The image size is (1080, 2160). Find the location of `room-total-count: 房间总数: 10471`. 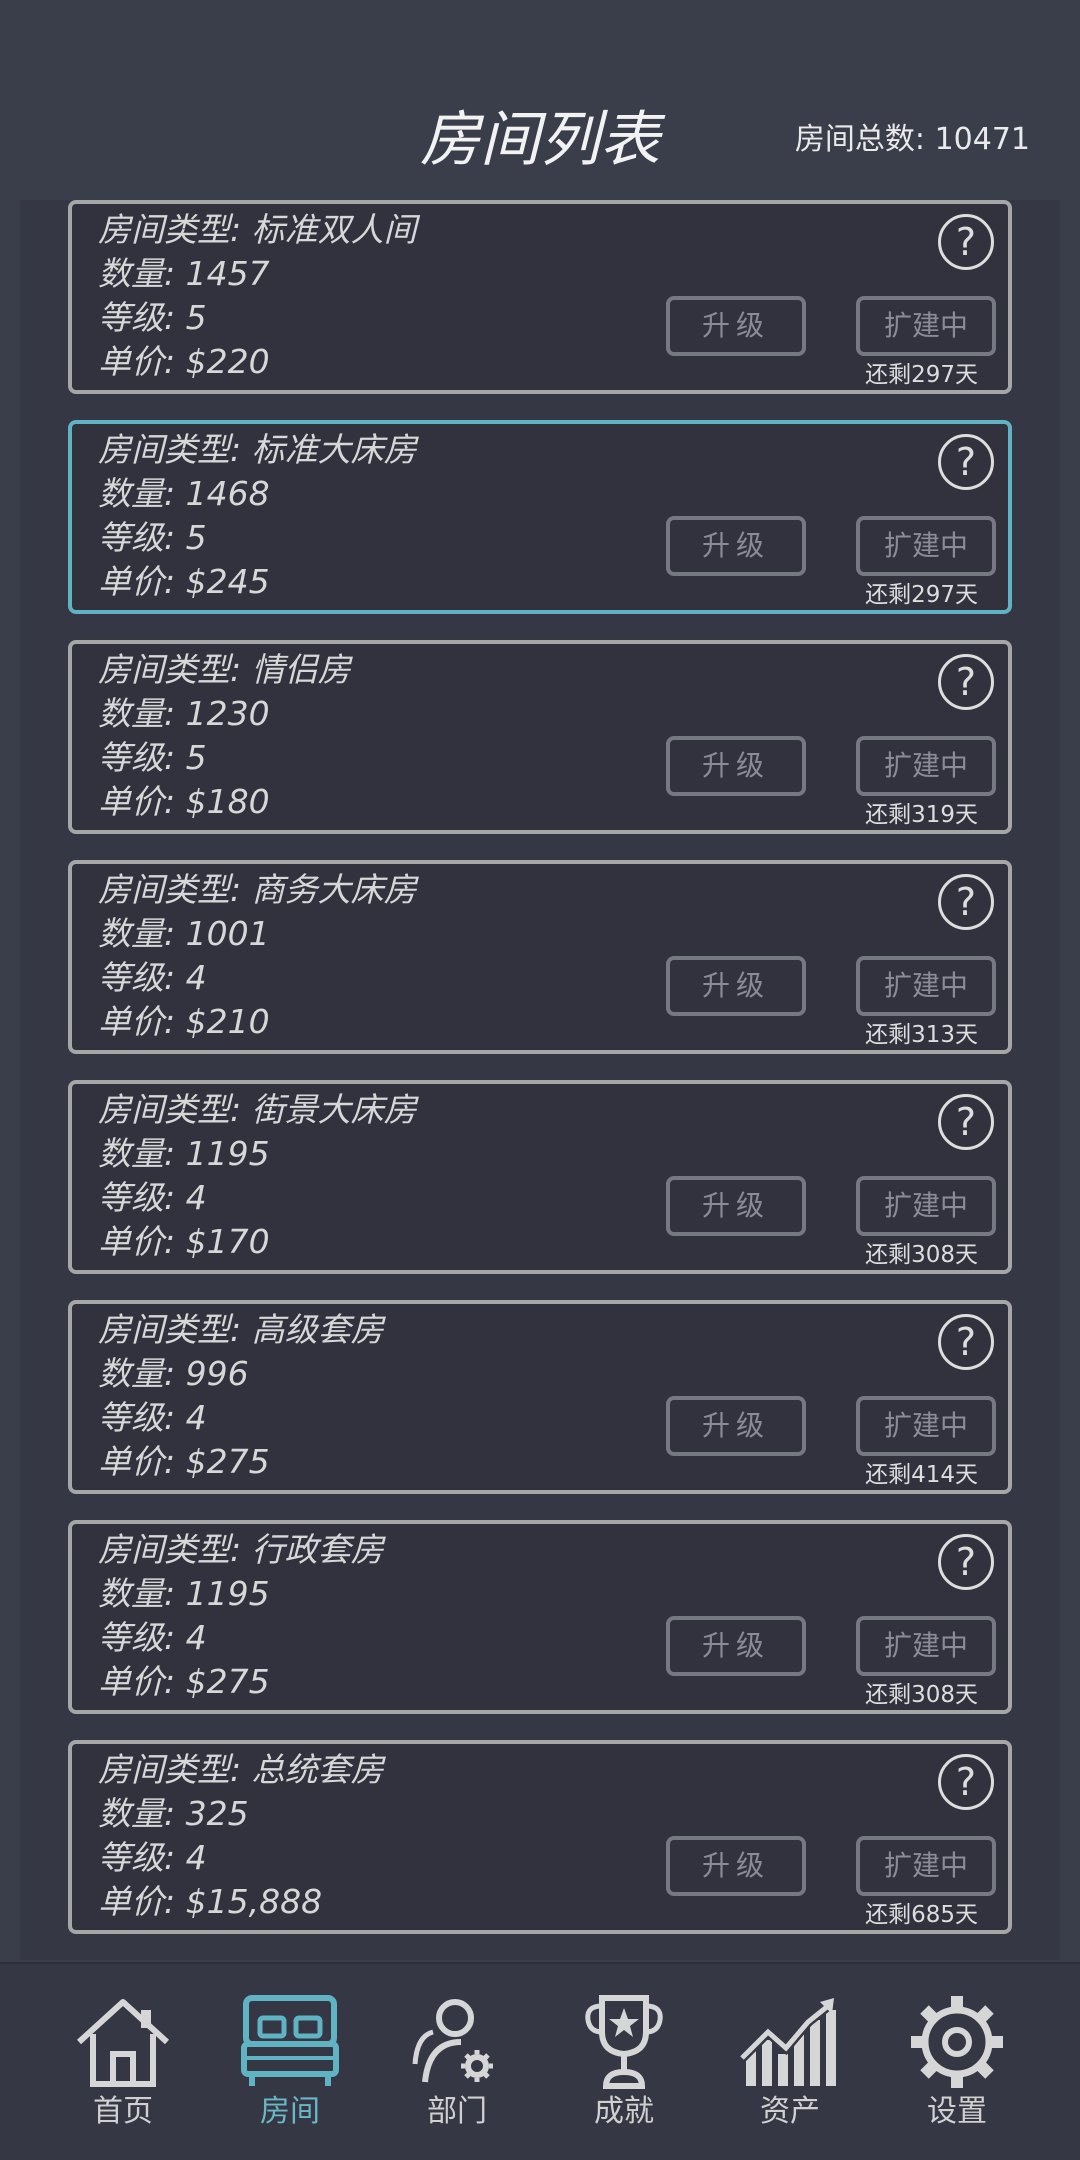

room-total-count: 房间总数: 10471 is located at coordinates (912, 139).